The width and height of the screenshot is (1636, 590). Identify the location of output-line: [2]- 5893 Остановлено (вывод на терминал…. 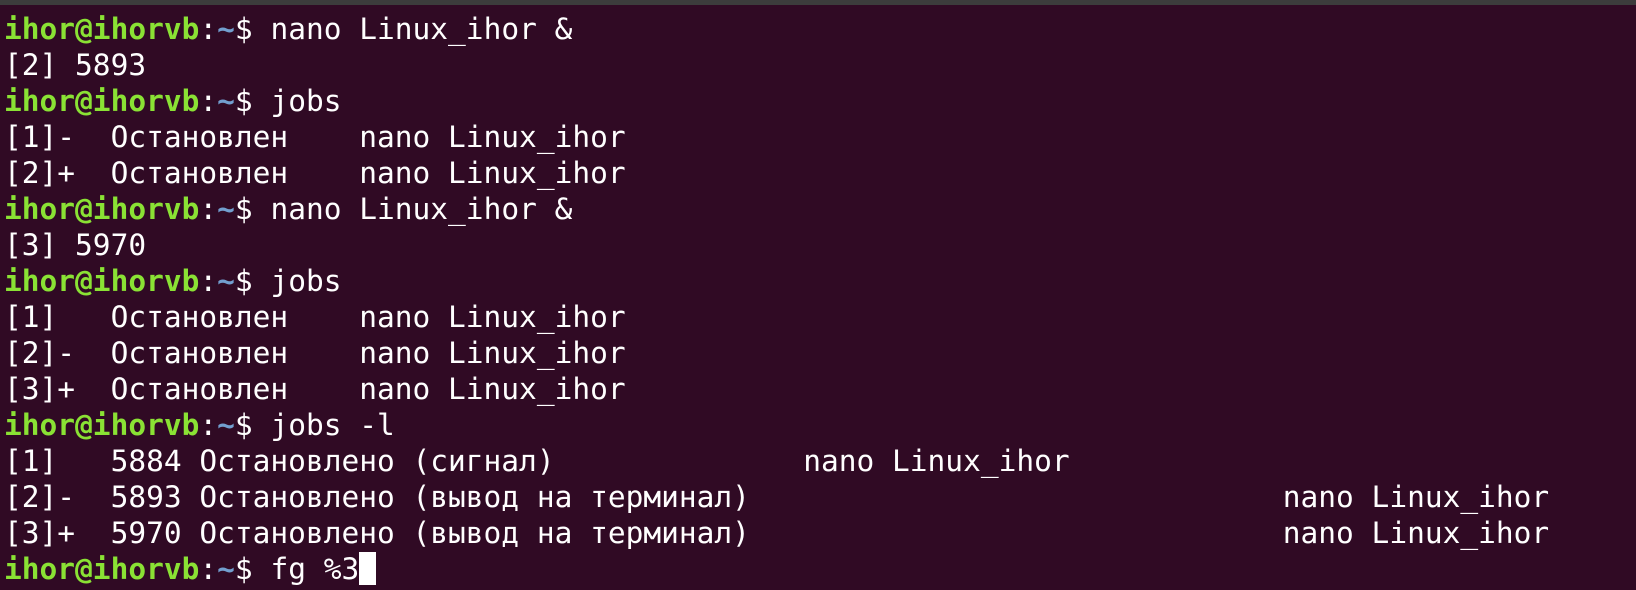
(777, 497).